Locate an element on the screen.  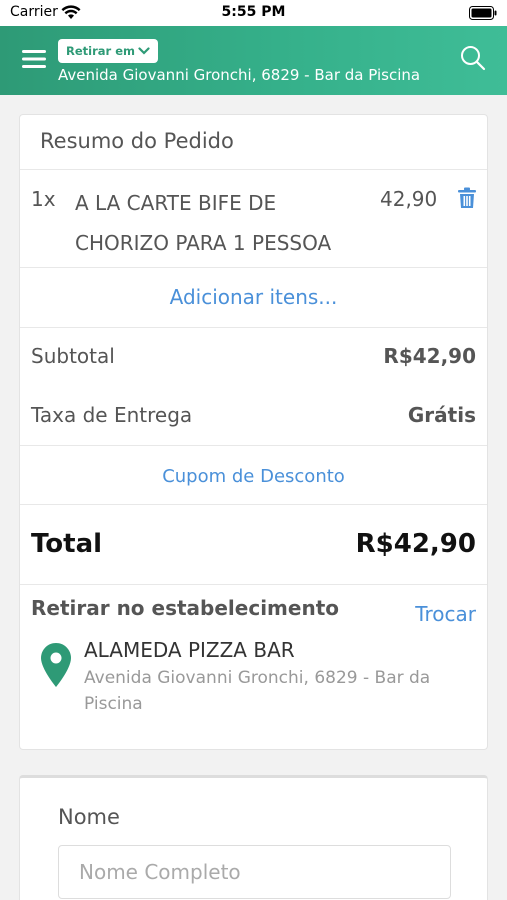
map-pin-icon is located at coordinates (56, 665).